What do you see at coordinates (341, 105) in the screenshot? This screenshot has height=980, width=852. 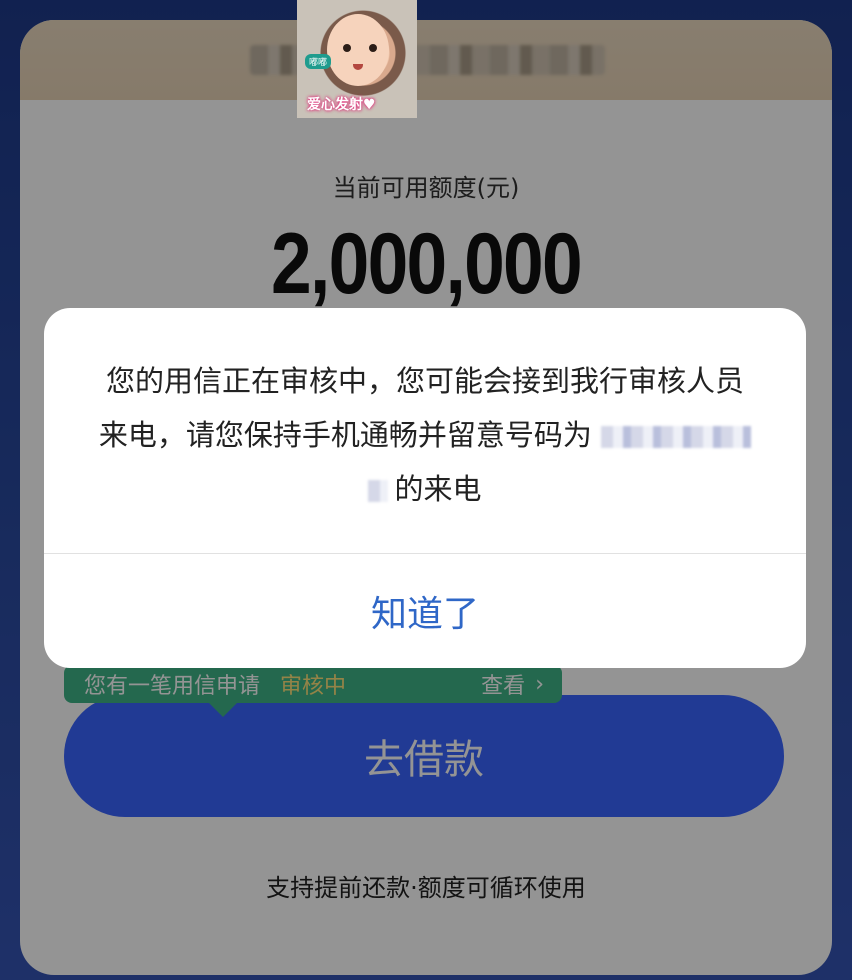 I see `sticker-caption: 爱心发射♥` at bounding box center [341, 105].